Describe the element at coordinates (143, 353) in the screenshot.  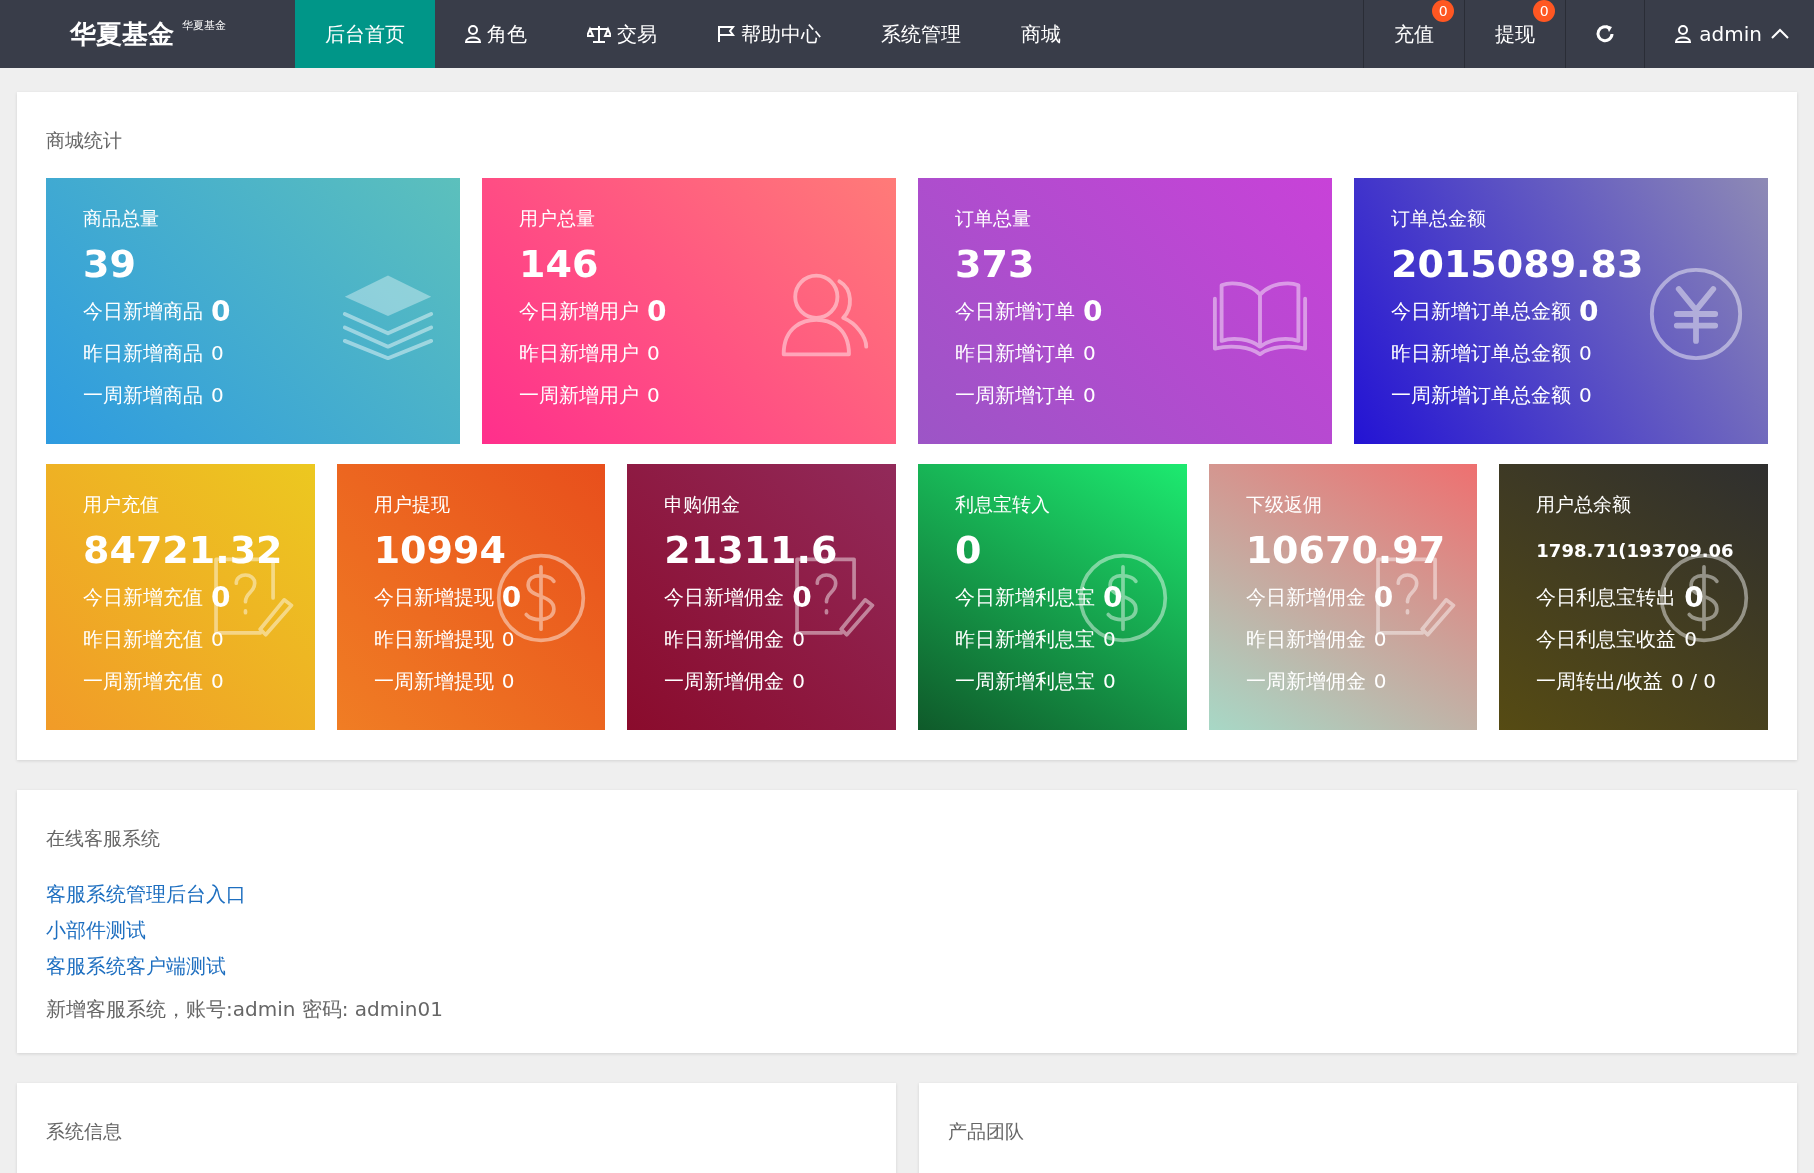
I see `stat-label: 昨日新增商品` at that location.